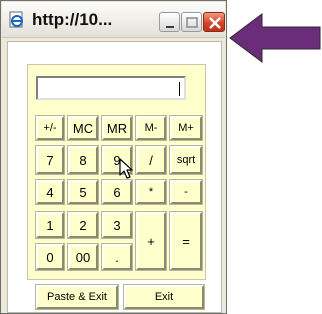  I want to click on exit-button: Exit, so click(164, 297).